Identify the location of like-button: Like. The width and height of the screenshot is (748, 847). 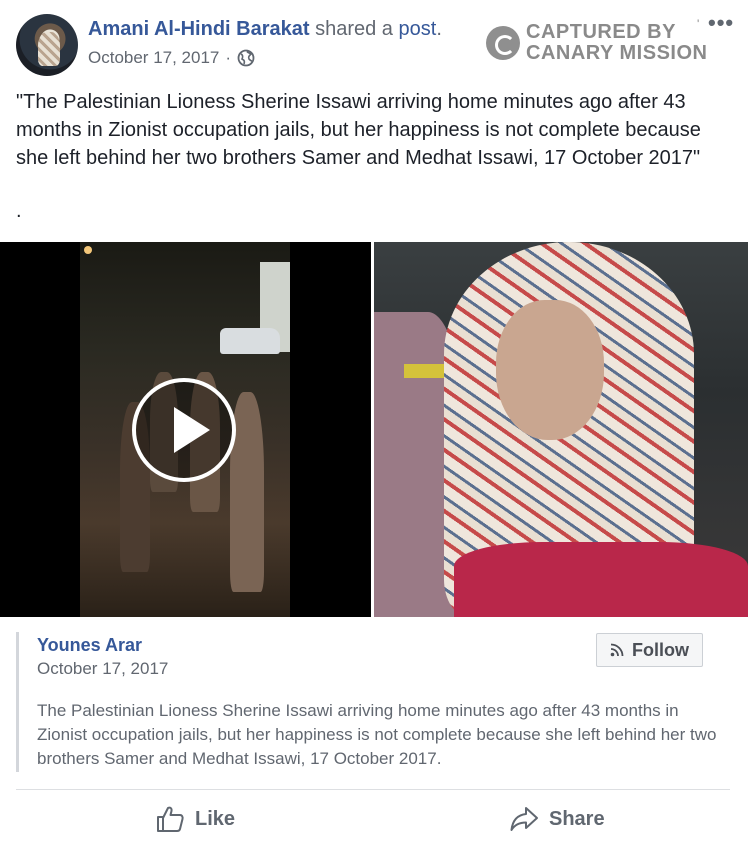
(195, 819).